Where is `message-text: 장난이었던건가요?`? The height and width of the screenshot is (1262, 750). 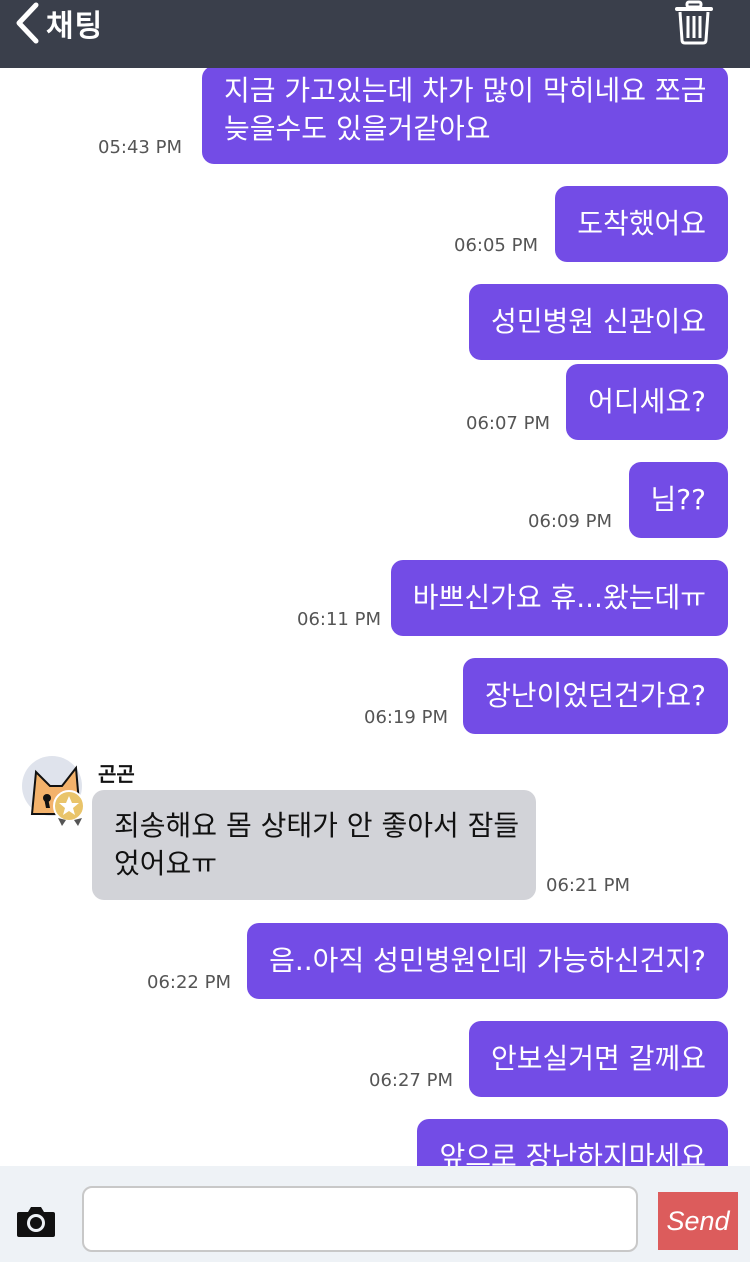
message-text: 장난이었던건가요? is located at coordinates (595, 695).